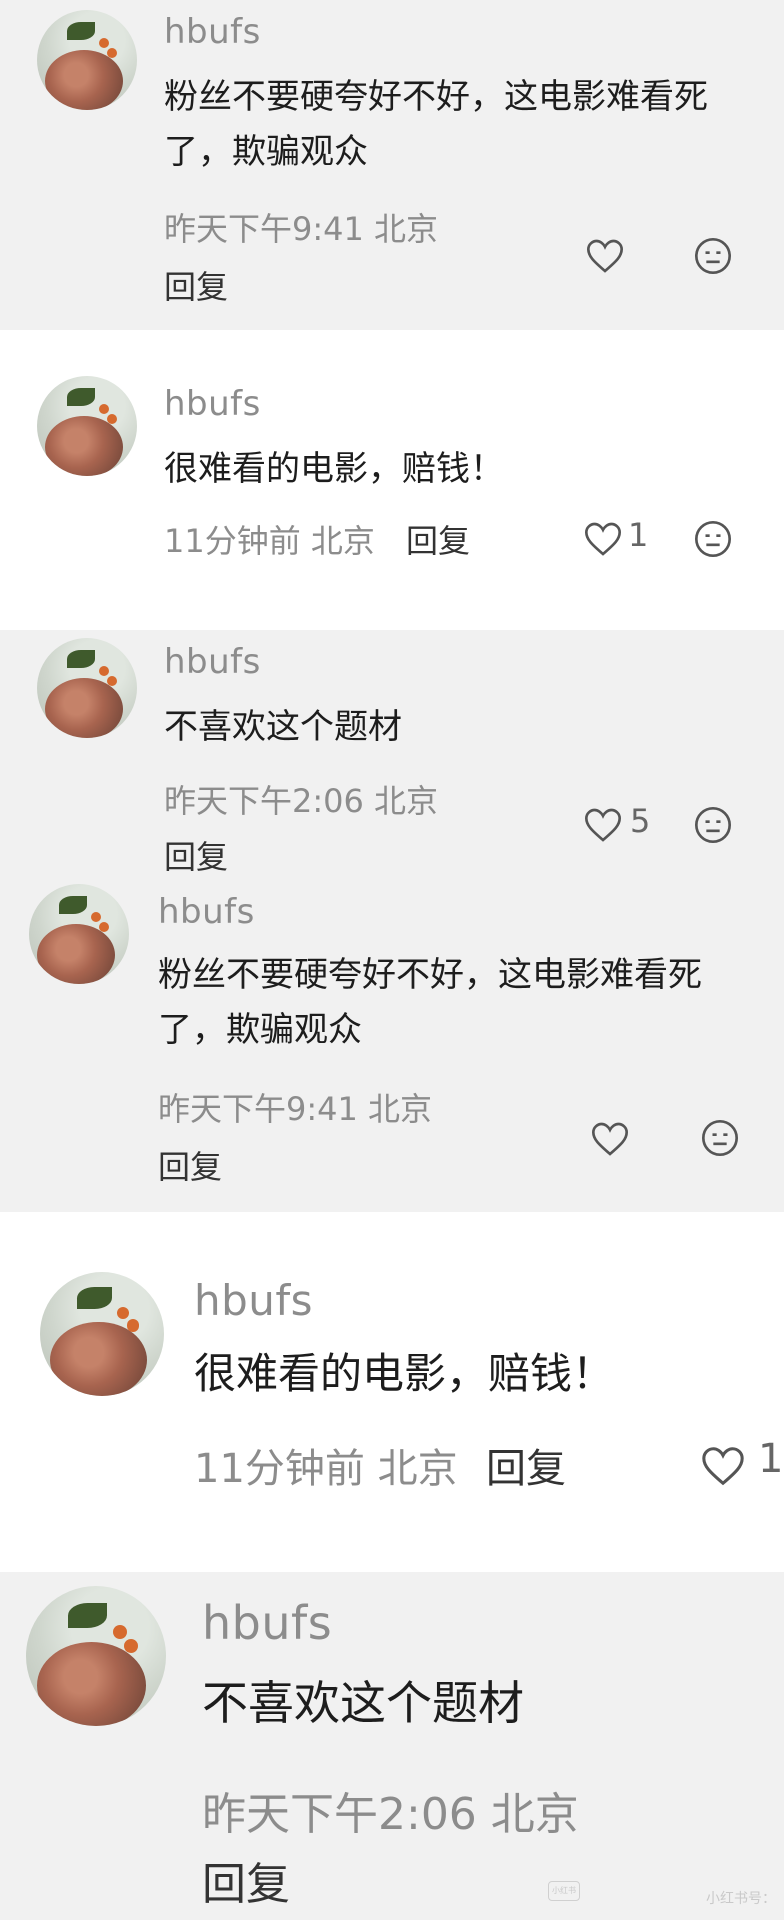  What do you see at coordinates (392, 757) in the screenshot?
I see `comment-card: hbufs 不喜欢这个题材 昨天下午2:06 北京 回复 5` at bounding box center [392, 757].